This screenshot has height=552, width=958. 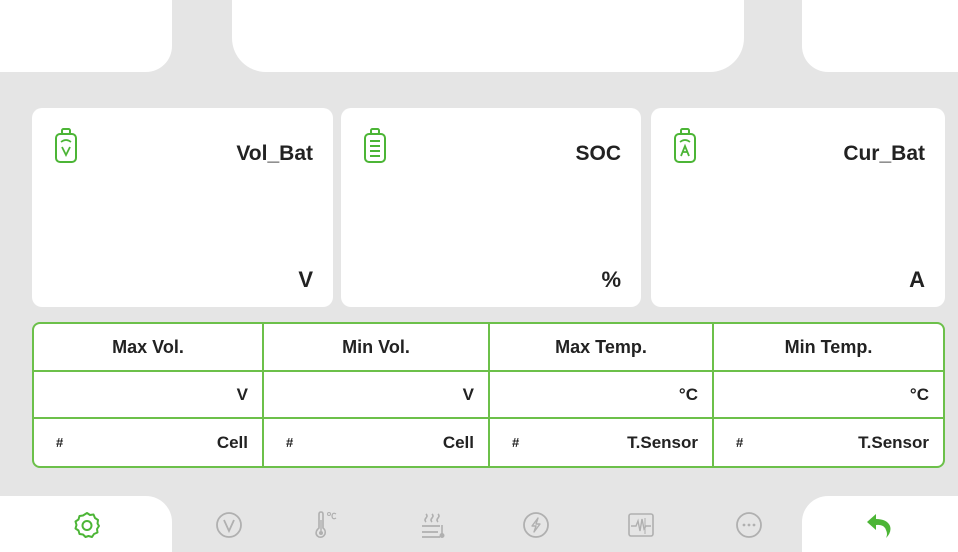 What do you see at coordinates (182, 207) in the screenshot?
I see `voltage-card: Vol_Bat V` at bounding box center [182, 207].